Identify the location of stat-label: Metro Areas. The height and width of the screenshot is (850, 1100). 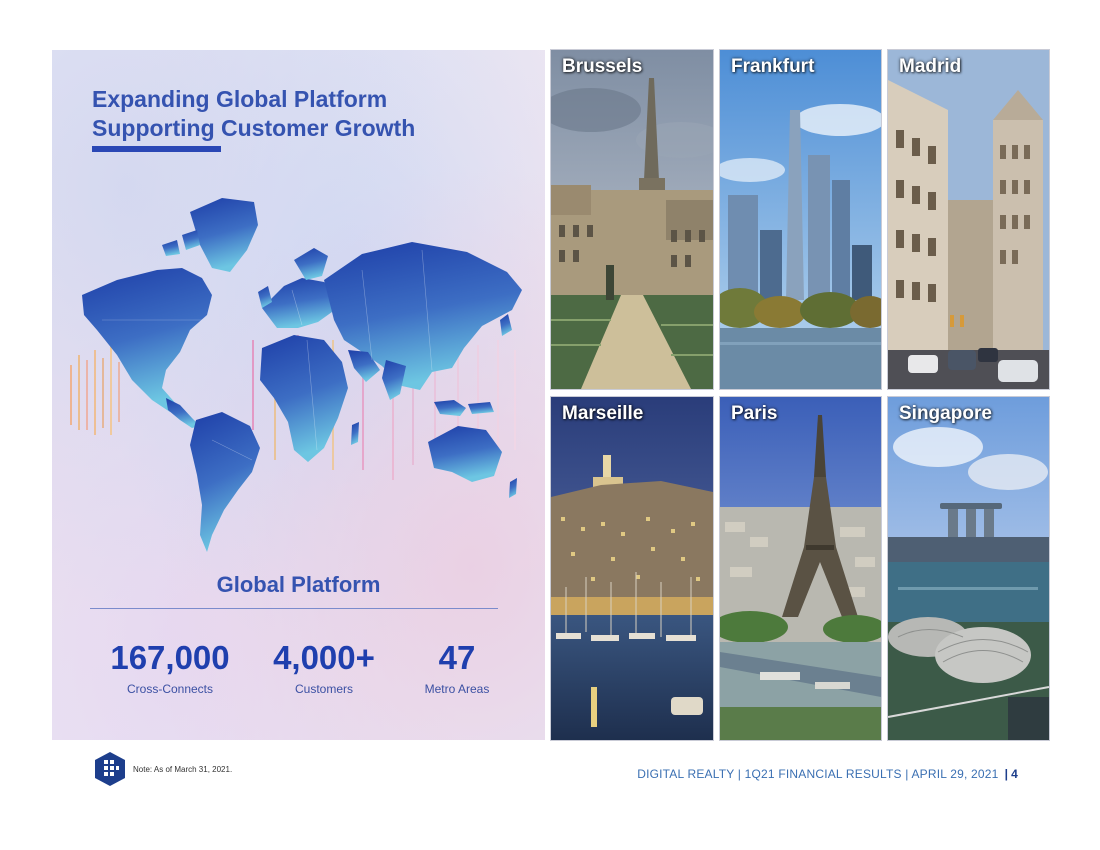
(457, 689).